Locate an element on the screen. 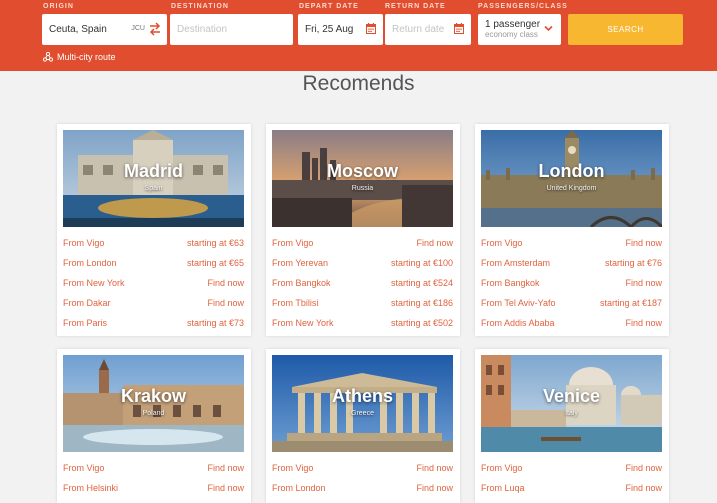  return-date-field: Return date is located at coordinates (428, 29).